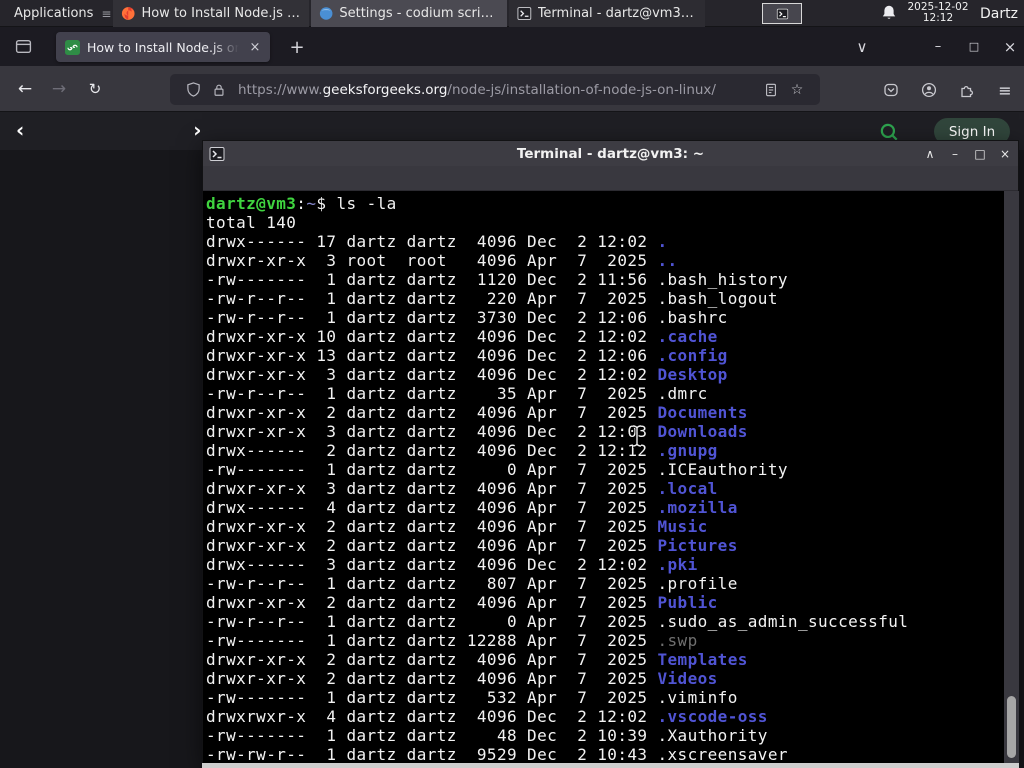  What do you see at coordinates (687, 678) in the screenshot?
I see `file-name: Videos` at bounding box center [687, 678].